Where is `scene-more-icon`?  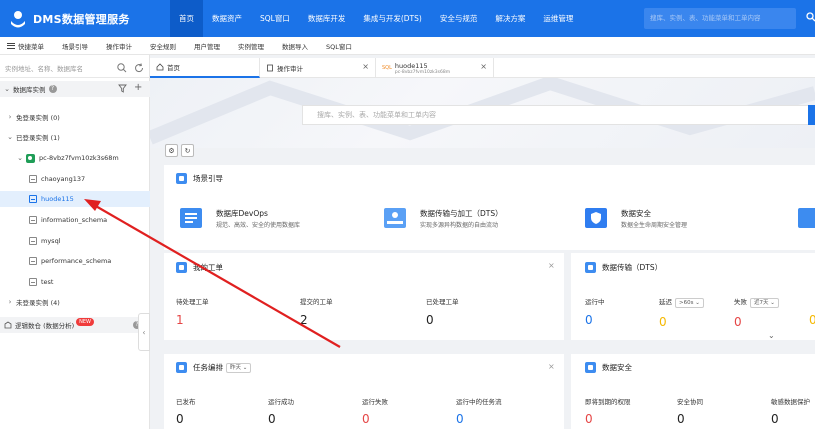 scene-more-icon is located at coordinates (806, 218).